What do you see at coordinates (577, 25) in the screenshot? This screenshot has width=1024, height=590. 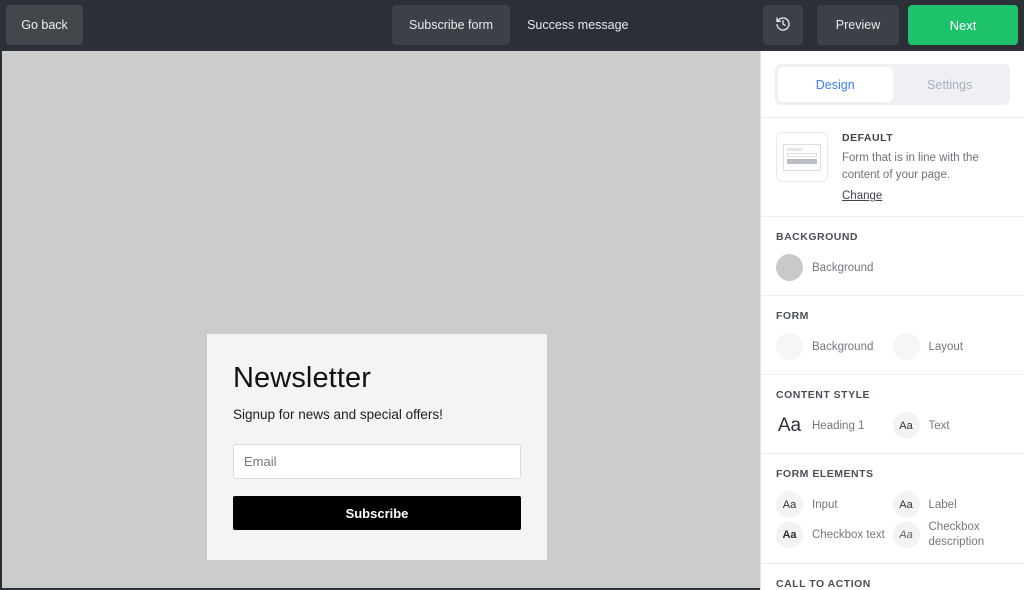 I see `tab-success-message: Success message` at bounding box center [577, 25].